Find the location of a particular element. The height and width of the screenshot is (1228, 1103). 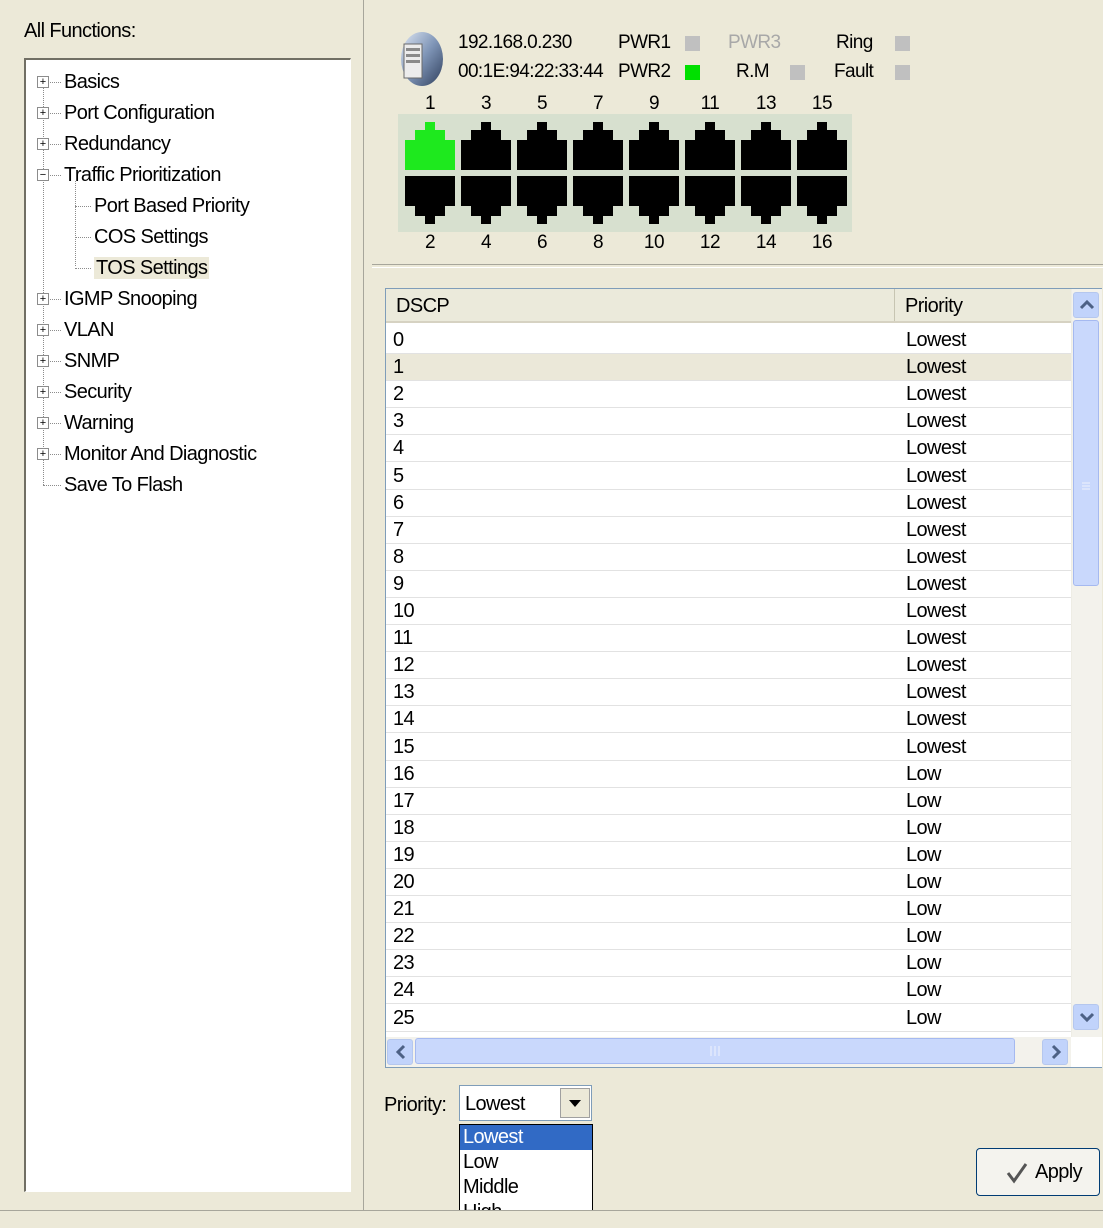

table-row: 6 Lowest is located at coordinates (728, 503).